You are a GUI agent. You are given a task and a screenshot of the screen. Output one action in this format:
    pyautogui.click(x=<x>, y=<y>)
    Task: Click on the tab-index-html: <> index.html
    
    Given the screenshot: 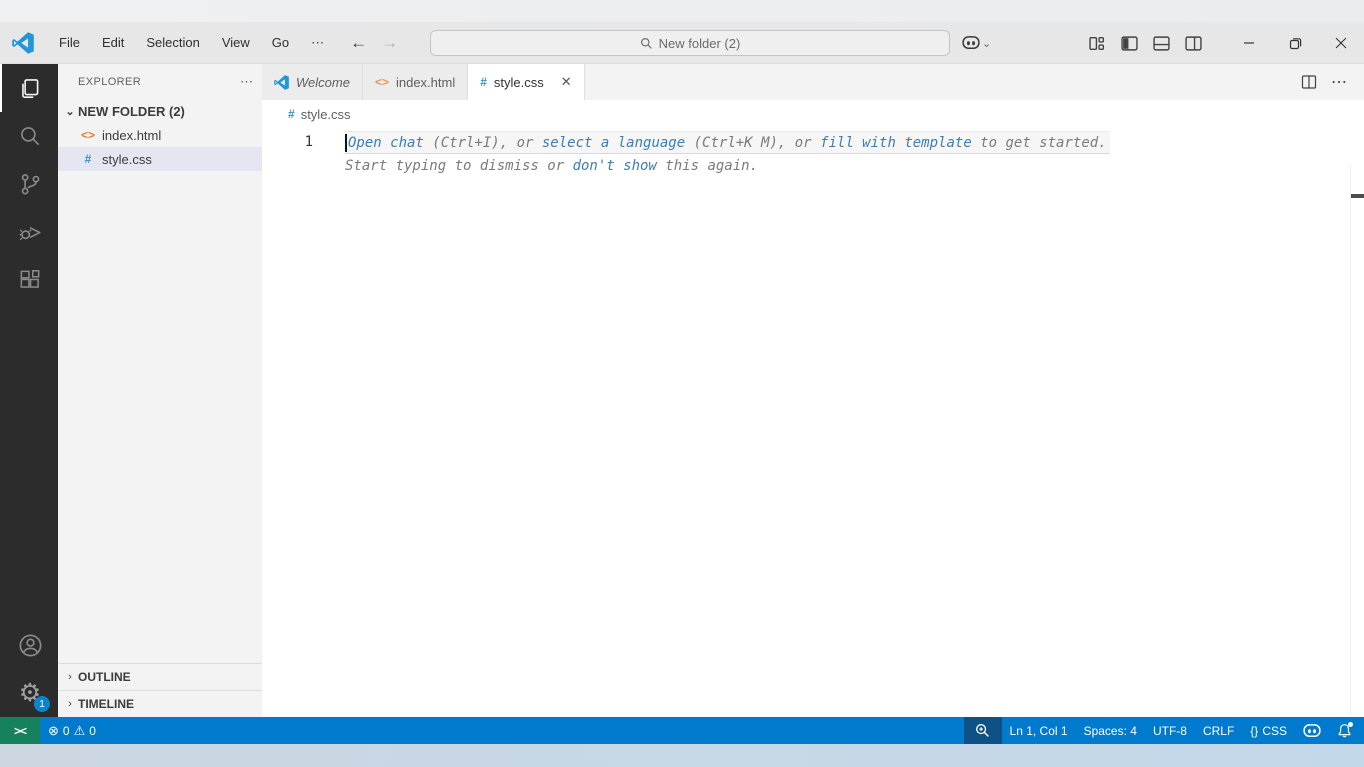 What is the action you would take?
    pyautogui.click(x=415, y=82)
    